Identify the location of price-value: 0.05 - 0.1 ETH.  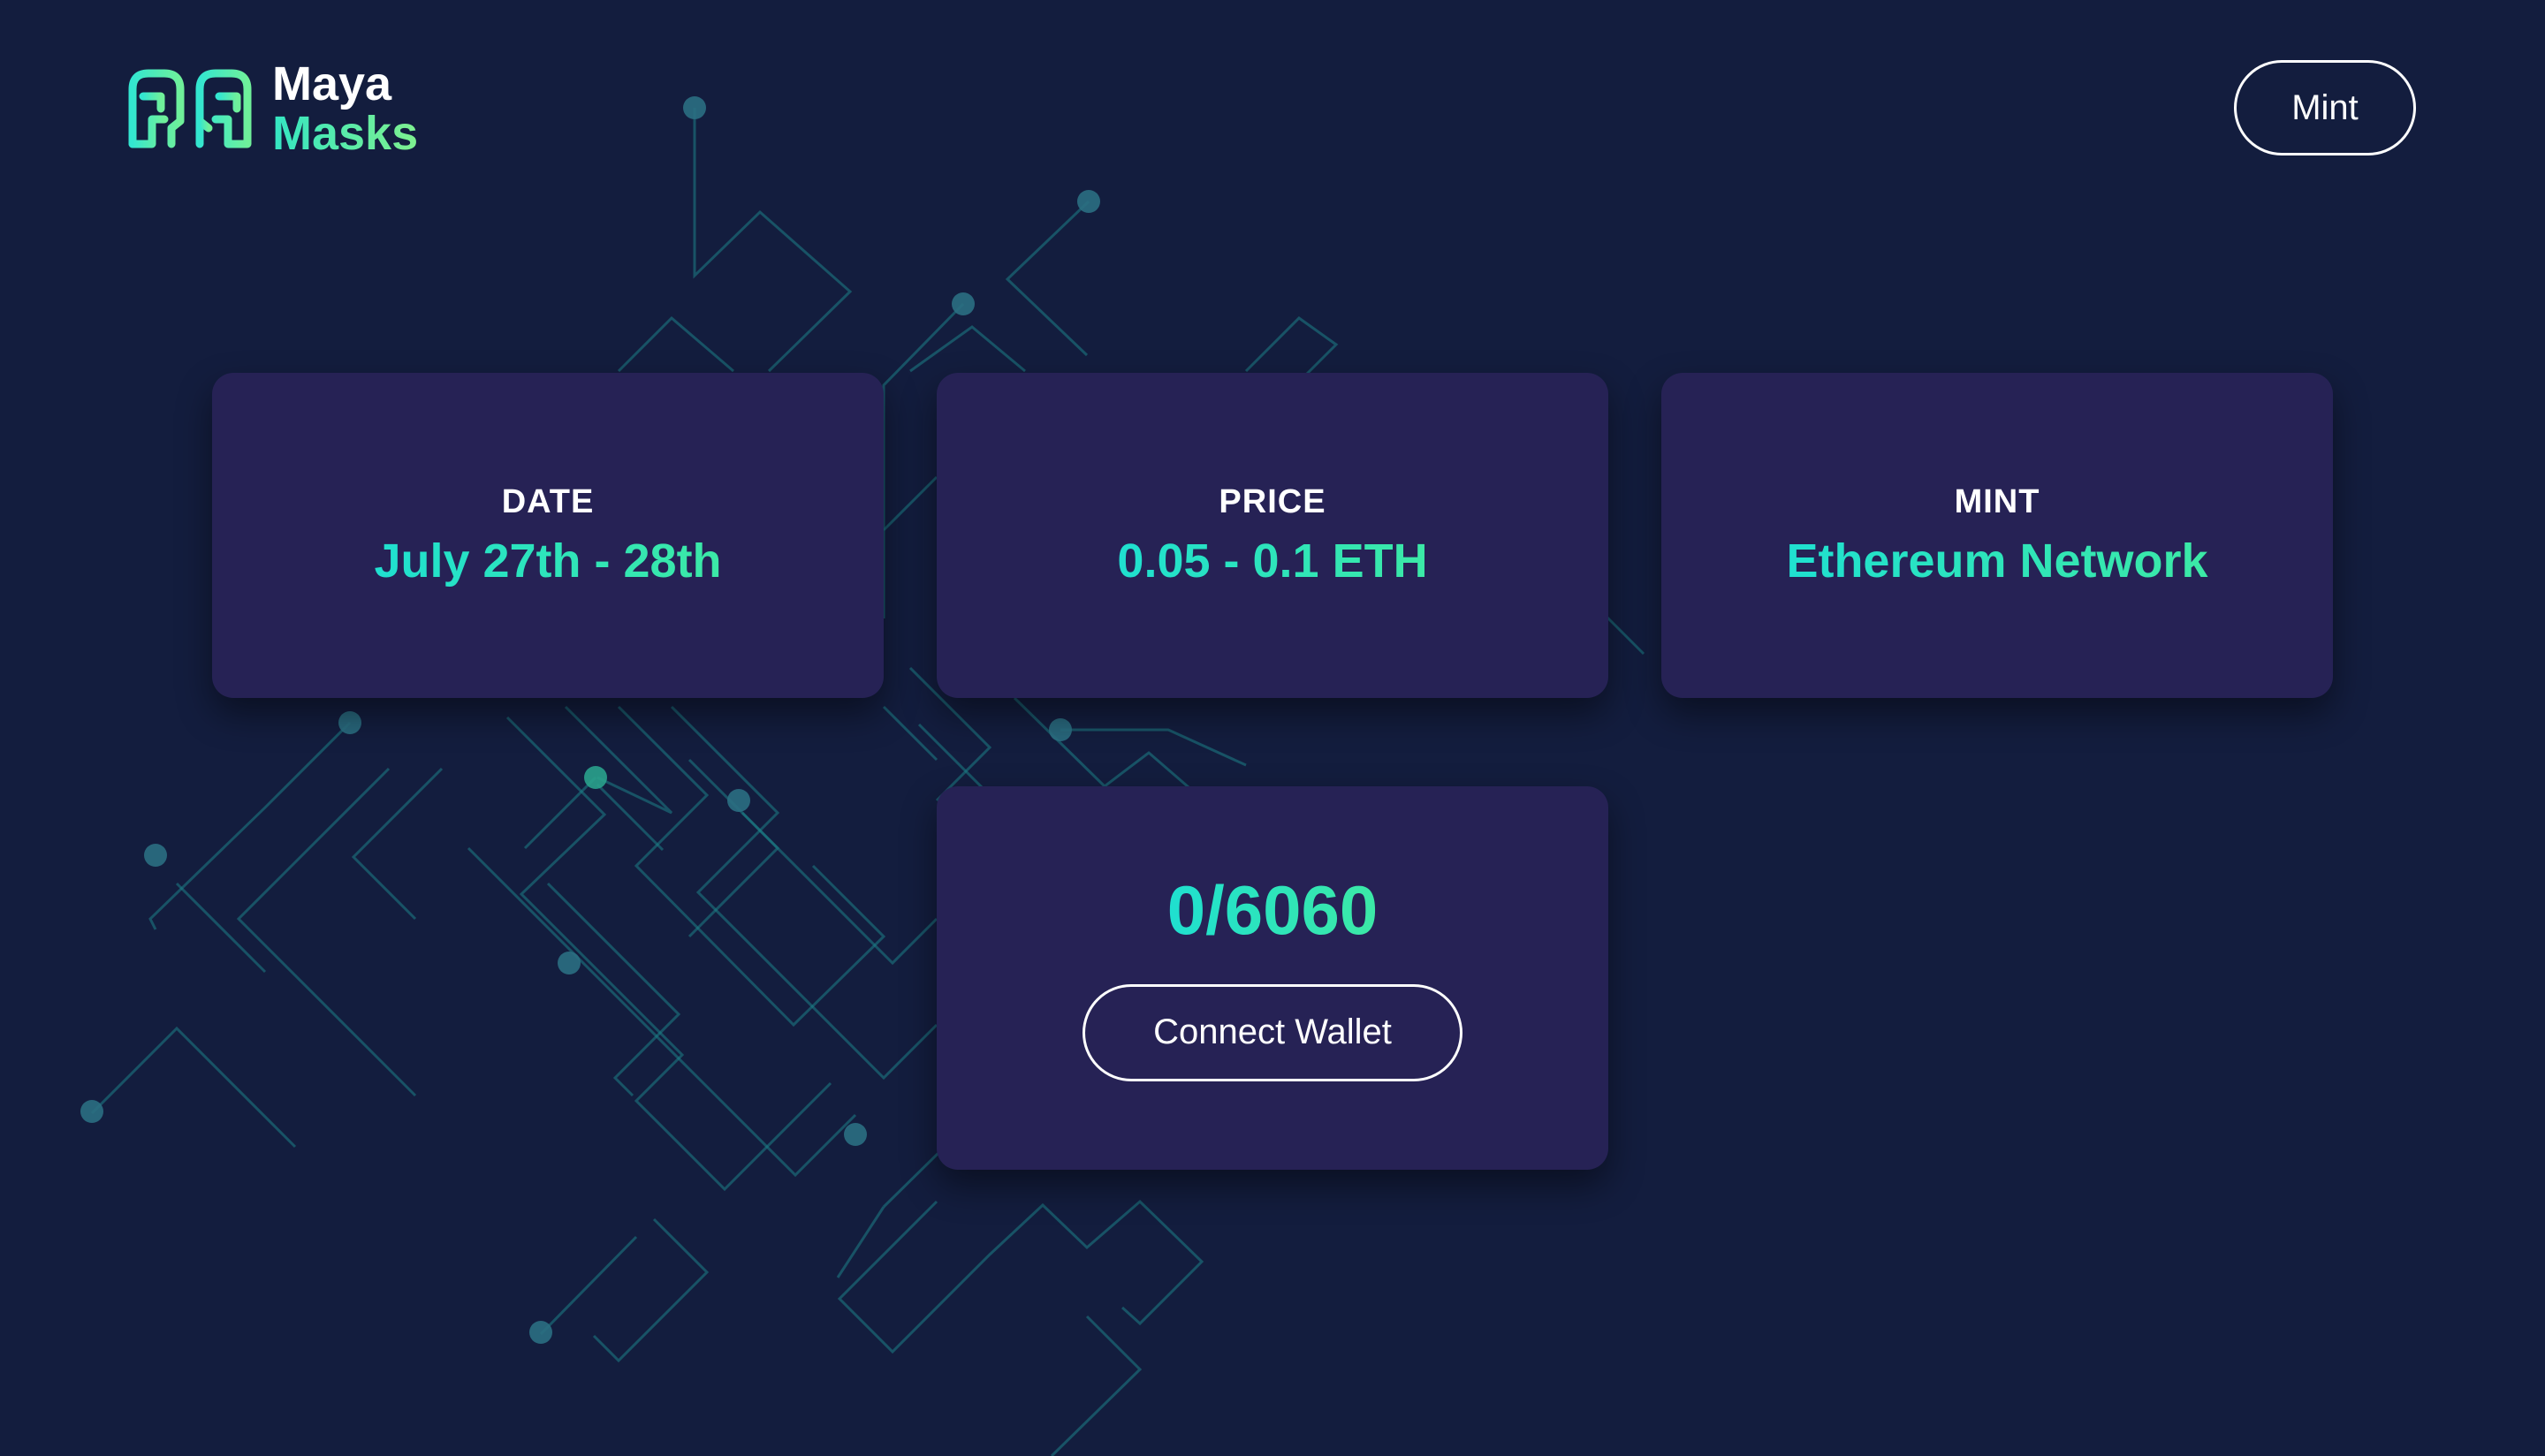
(1272, 561).